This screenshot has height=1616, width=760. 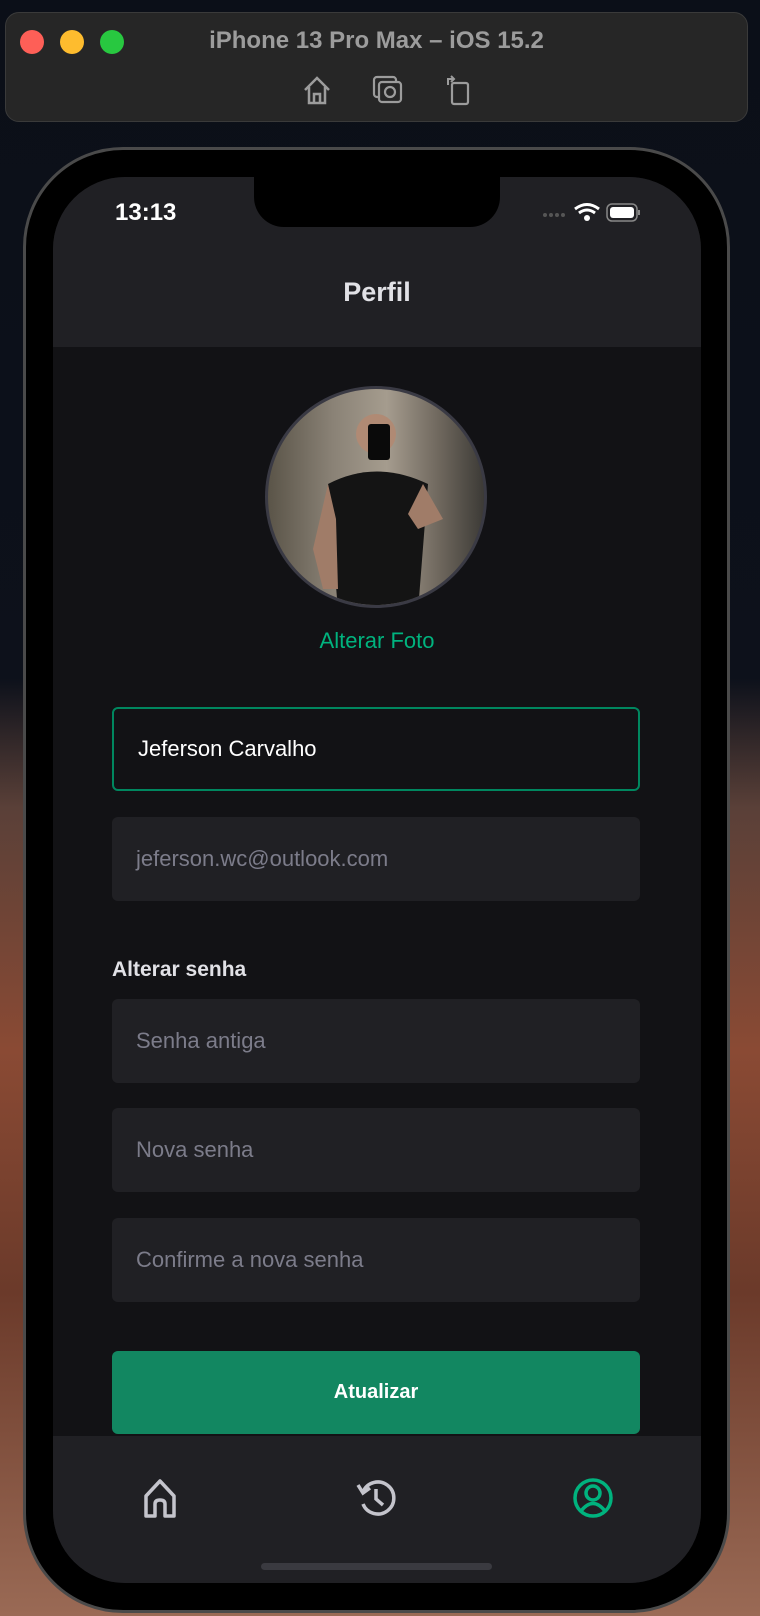 I want to click on tab-bar, so click(x=377, y=1509).